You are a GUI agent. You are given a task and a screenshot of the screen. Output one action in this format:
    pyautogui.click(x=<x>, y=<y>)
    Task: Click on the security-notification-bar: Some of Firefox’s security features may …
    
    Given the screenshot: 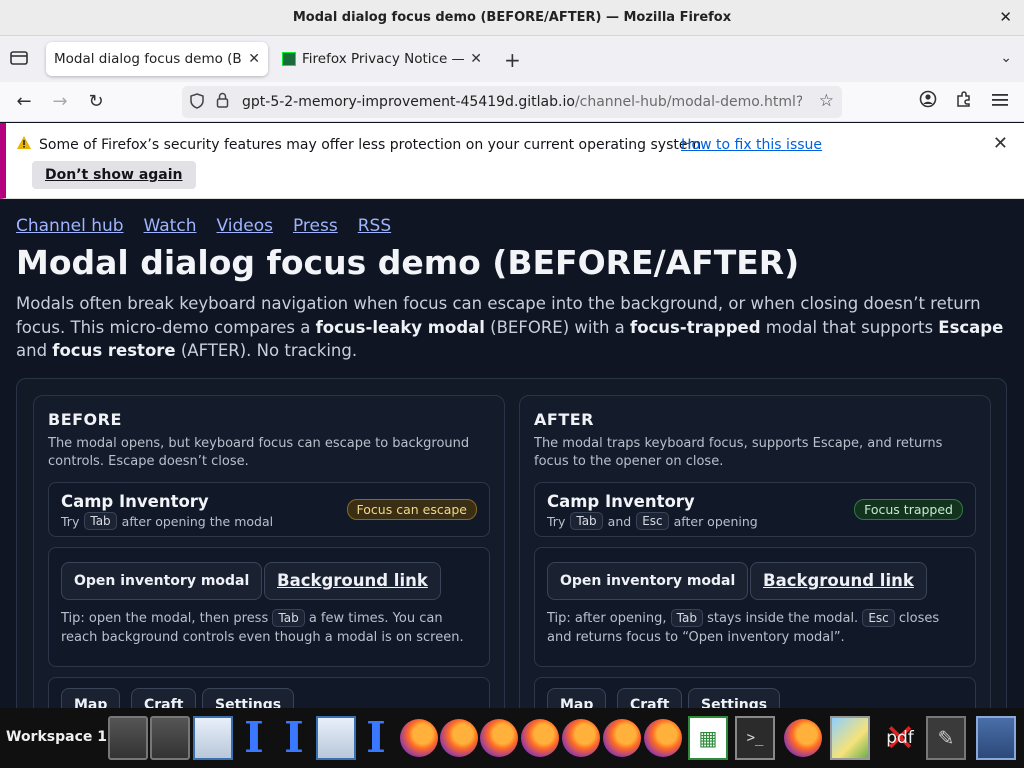 What is the action you would take?
    pyautogui.click(x=512, y=161)
    